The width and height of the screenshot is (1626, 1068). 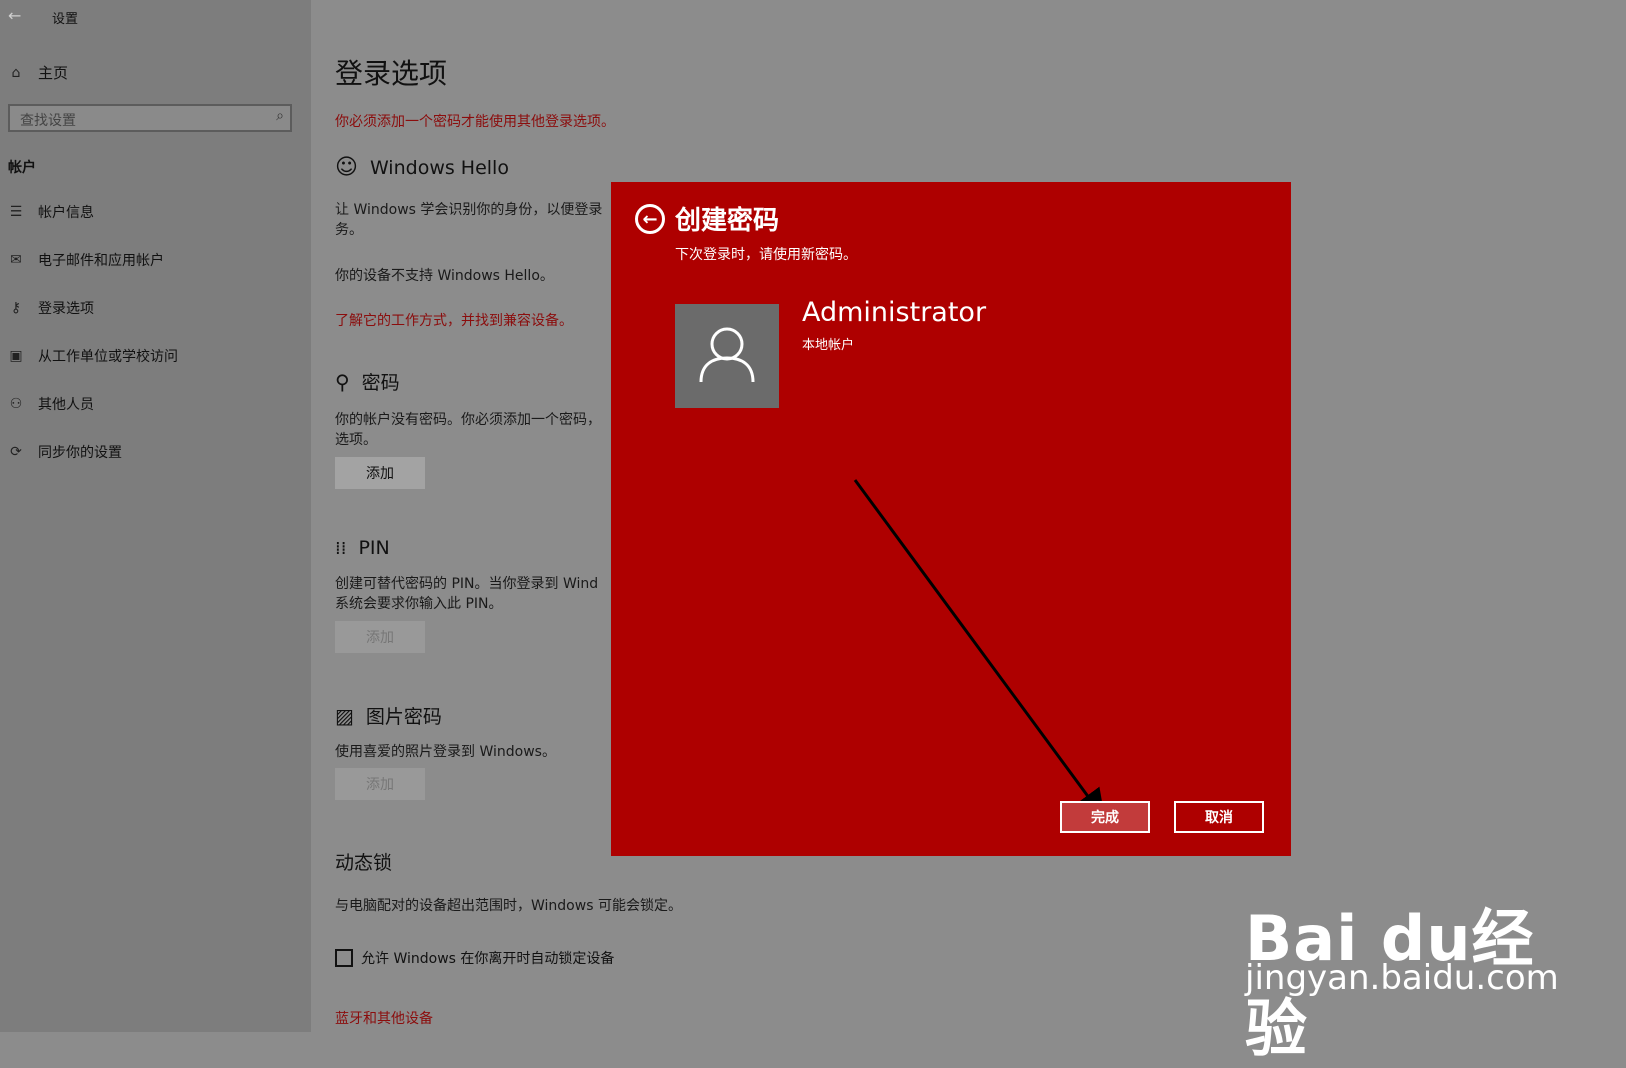 I want to click on dynamic-lock-heading: 动态锁, so click(x=364, y=863).